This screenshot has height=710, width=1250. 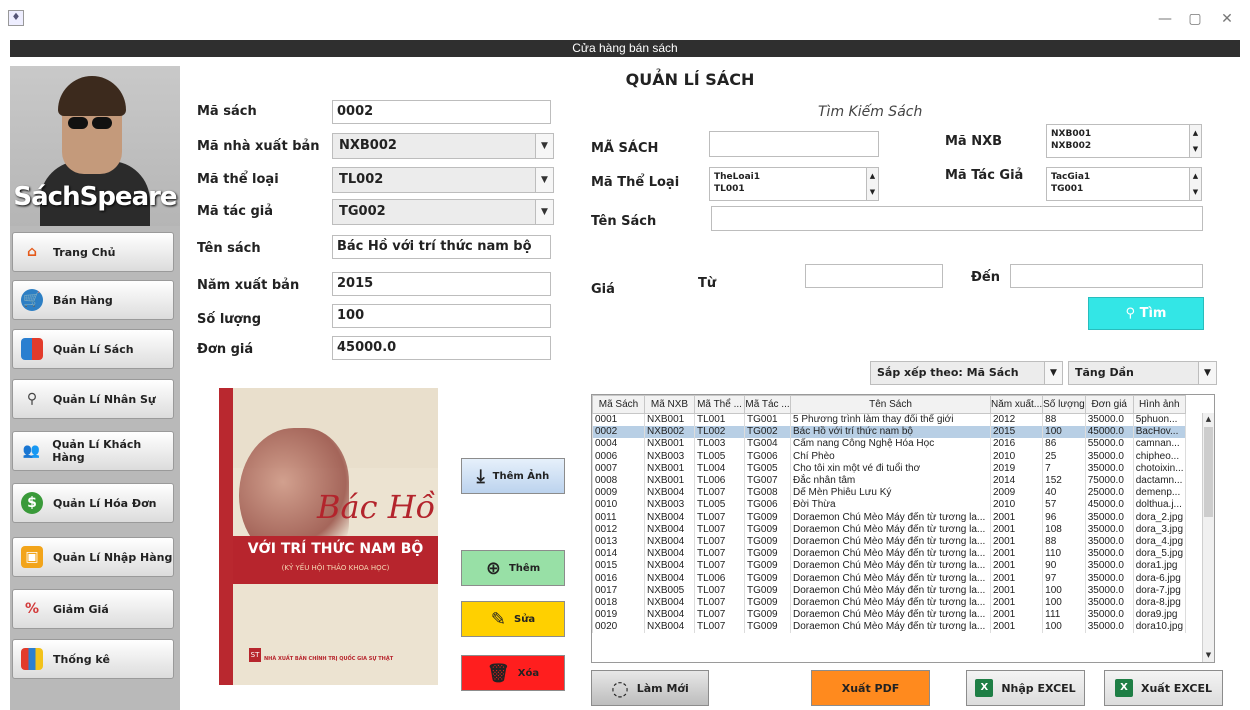 I want to click on search-ma-sach-input, so click(x=794, y=144).